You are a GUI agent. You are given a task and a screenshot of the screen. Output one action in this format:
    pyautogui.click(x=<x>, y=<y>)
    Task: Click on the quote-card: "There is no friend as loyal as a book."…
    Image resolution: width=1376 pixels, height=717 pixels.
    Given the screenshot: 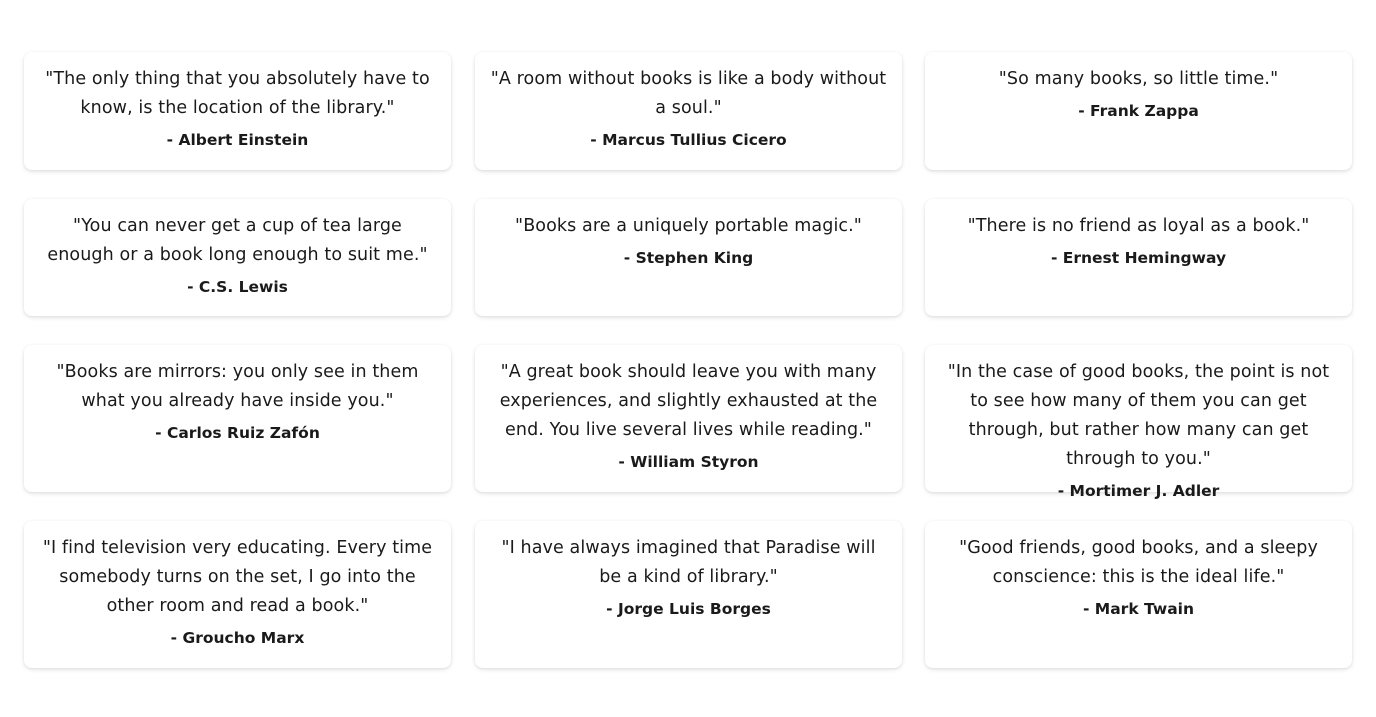 What is the action you would take?
    pyautogui.click(x=1138, y=257)
    